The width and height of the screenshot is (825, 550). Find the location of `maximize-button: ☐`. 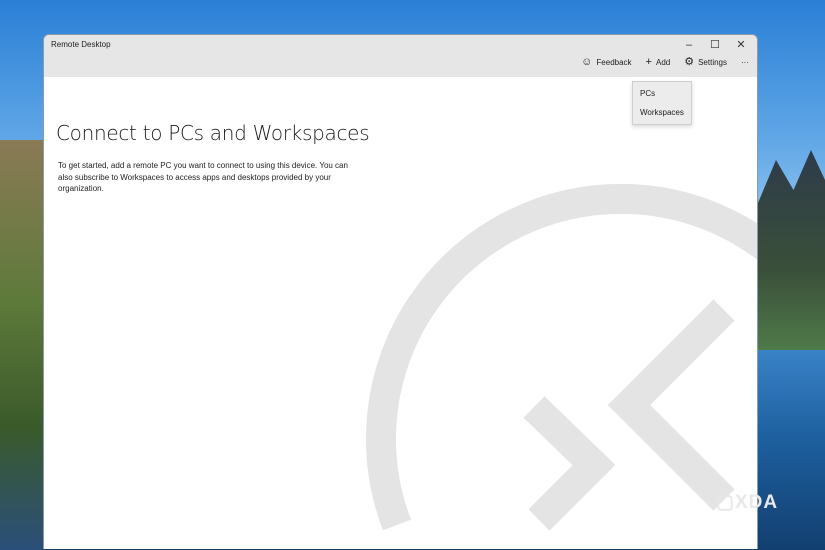

maximize-button: ☐ is located at coordinates (715, 45).